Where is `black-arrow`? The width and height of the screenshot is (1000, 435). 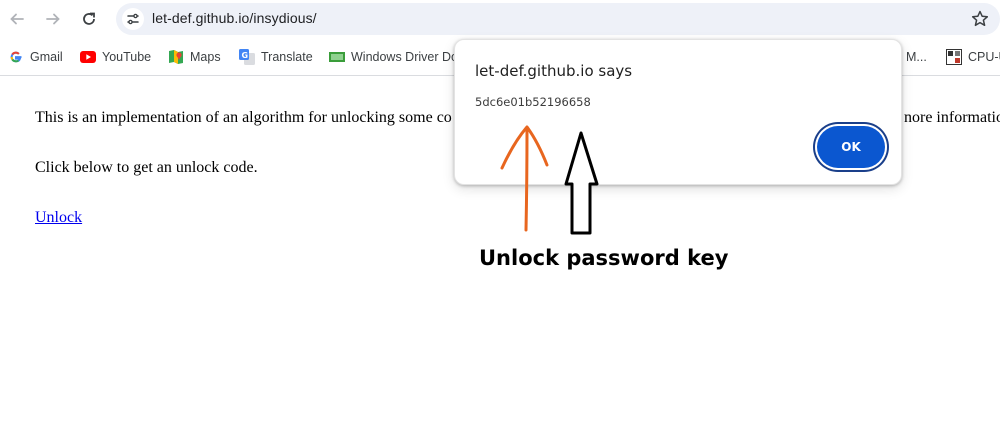
black-arrow is located at coordinates (581, 183).